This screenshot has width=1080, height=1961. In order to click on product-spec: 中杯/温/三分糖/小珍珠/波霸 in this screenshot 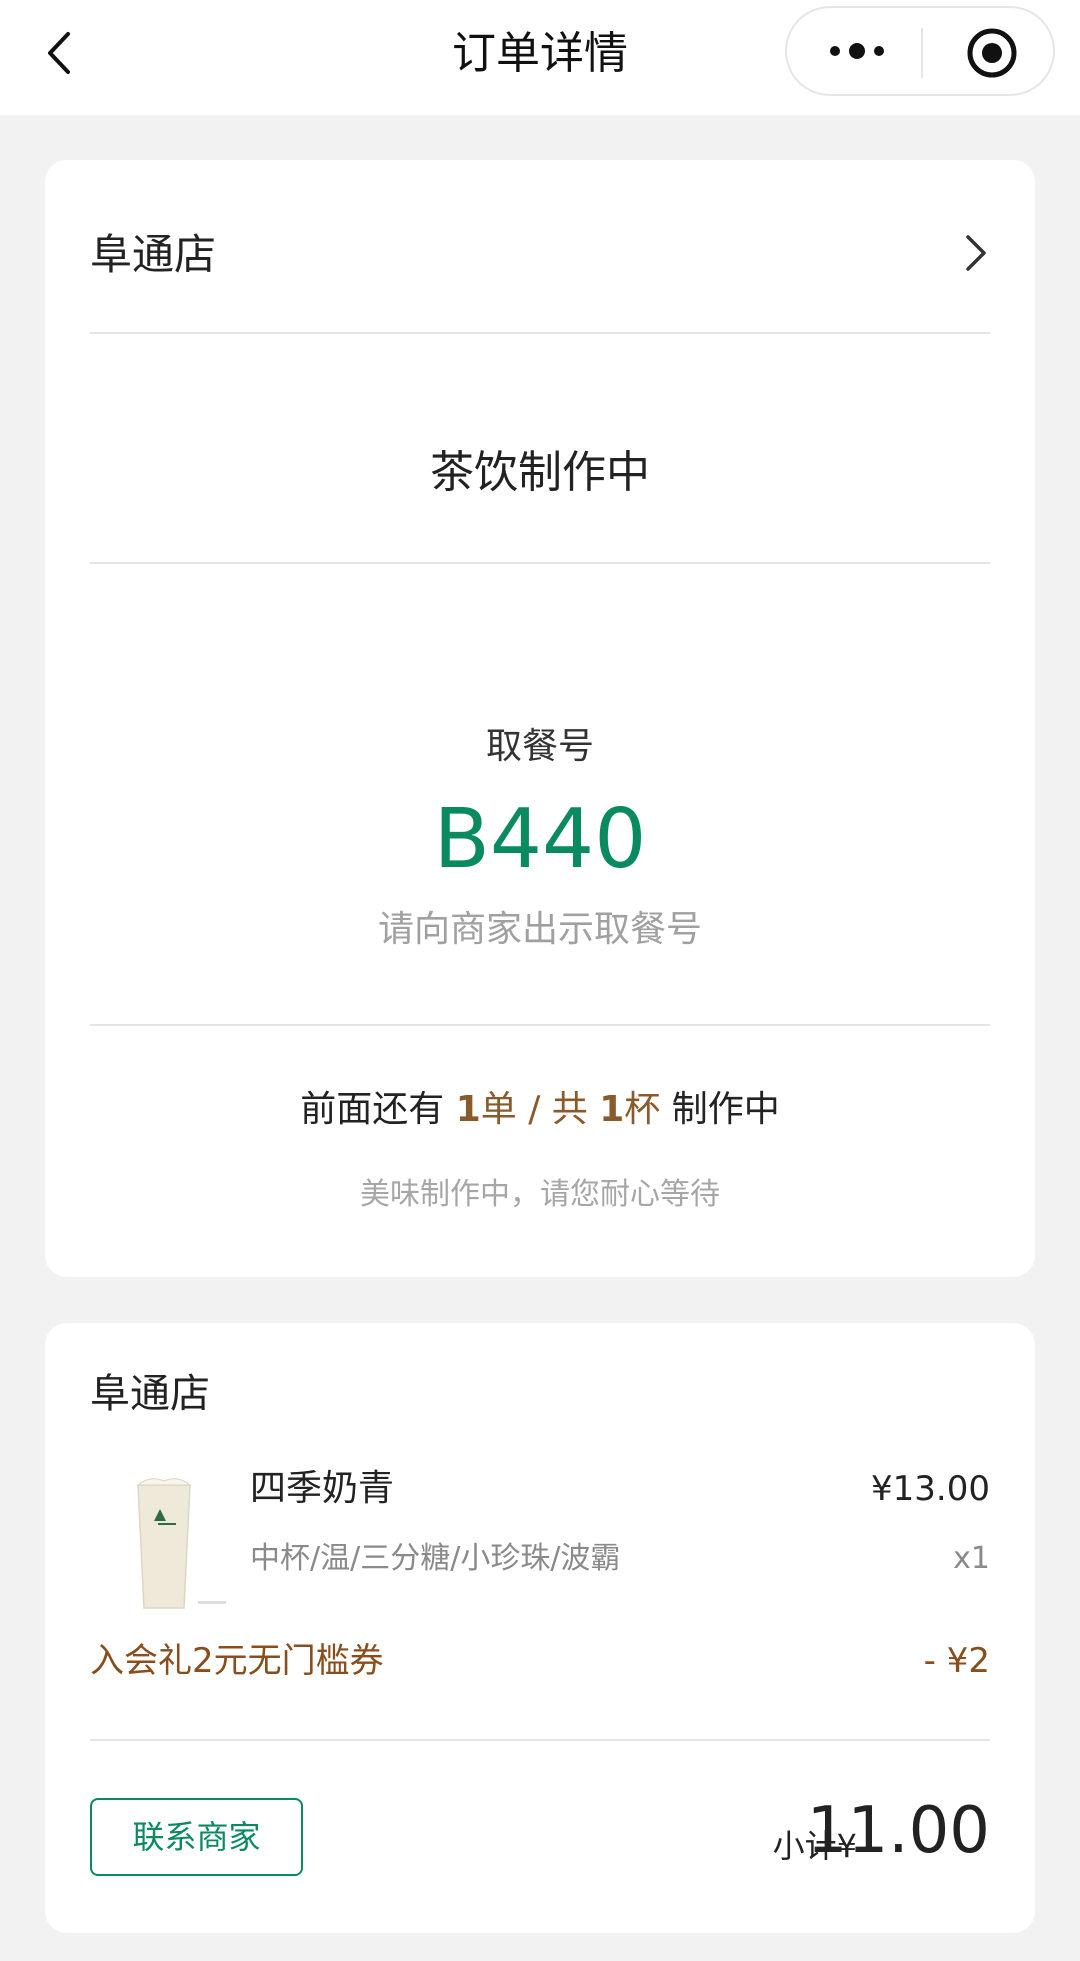, I will do `click(435, 1558)`.